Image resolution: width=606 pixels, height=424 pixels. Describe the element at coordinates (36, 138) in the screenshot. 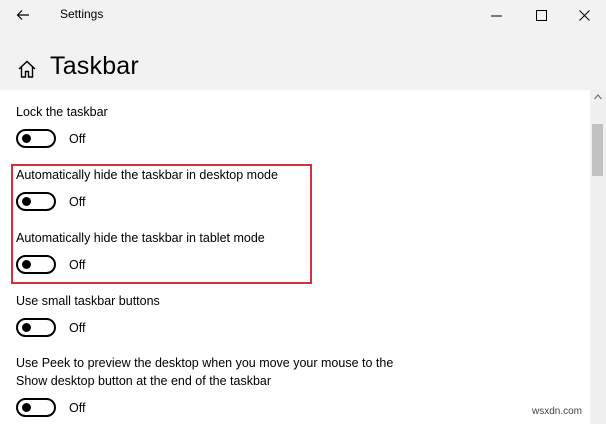

I see `toggle-lock-taskbar` at that location.